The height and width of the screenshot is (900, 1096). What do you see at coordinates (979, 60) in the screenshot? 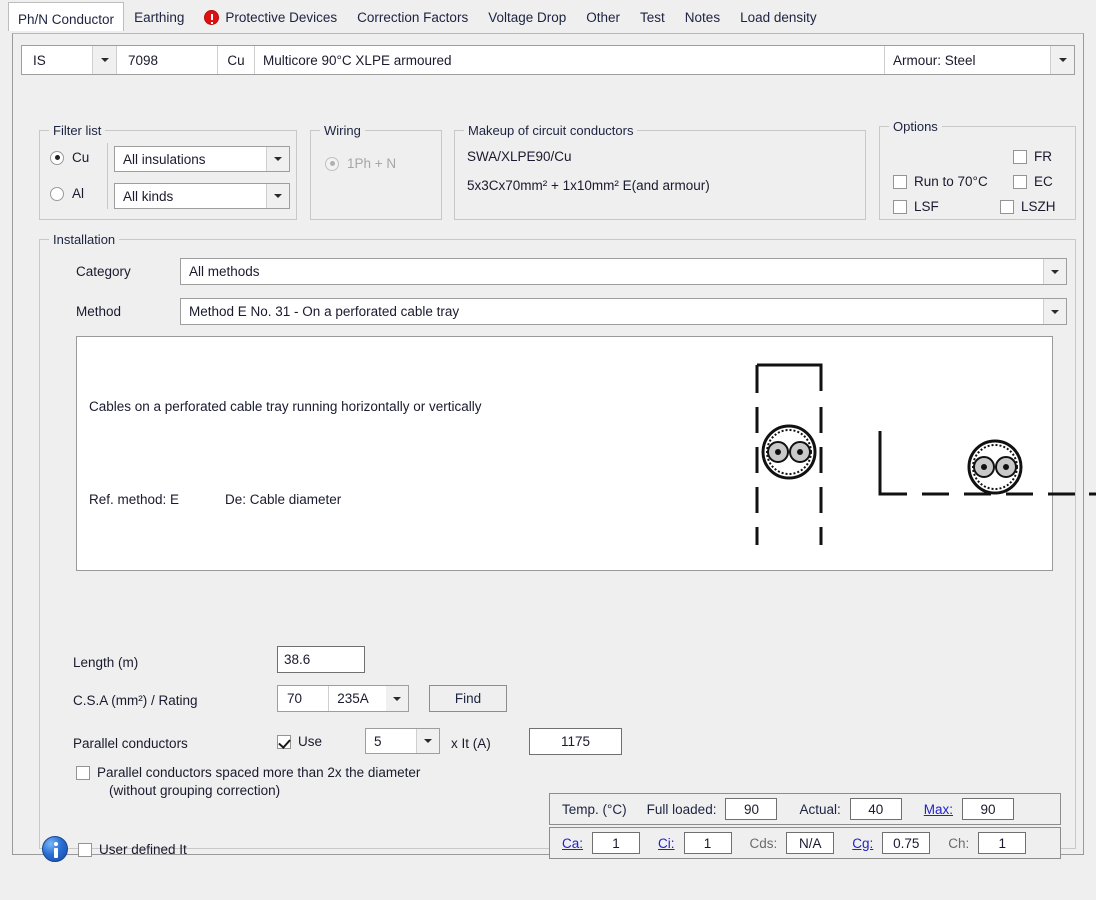
I see `armour-select: Armour: Steel` at bounding box center [979, 60].